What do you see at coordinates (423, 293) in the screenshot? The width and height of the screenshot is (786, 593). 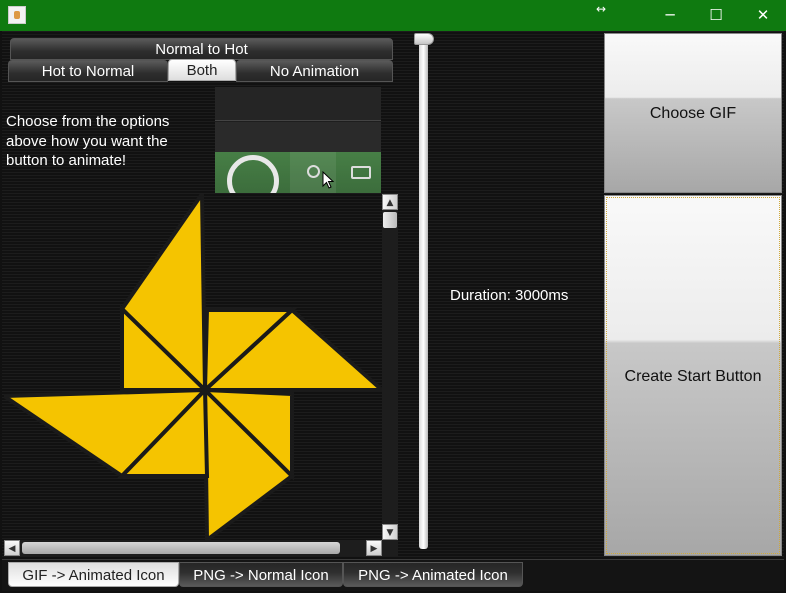 I see `duration-slider-track` at bounding box center [423, 293].